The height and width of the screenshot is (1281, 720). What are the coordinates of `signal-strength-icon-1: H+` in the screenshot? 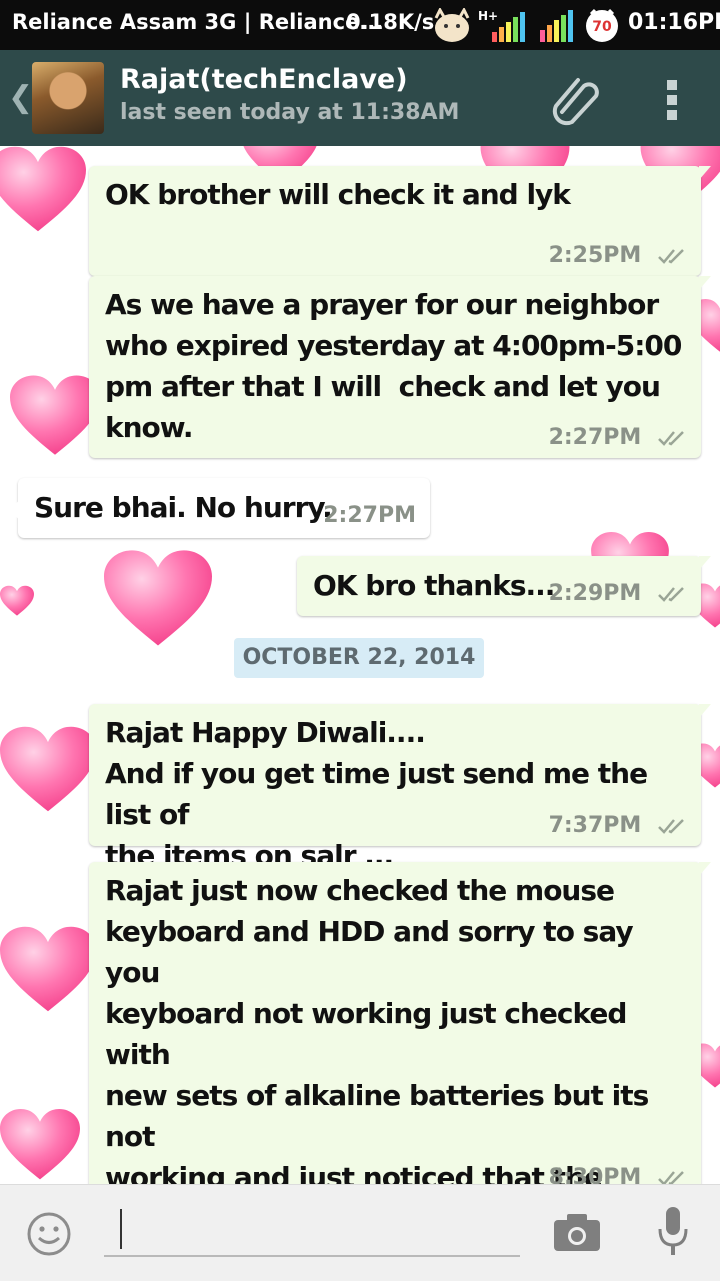 It's located at (501, 25).